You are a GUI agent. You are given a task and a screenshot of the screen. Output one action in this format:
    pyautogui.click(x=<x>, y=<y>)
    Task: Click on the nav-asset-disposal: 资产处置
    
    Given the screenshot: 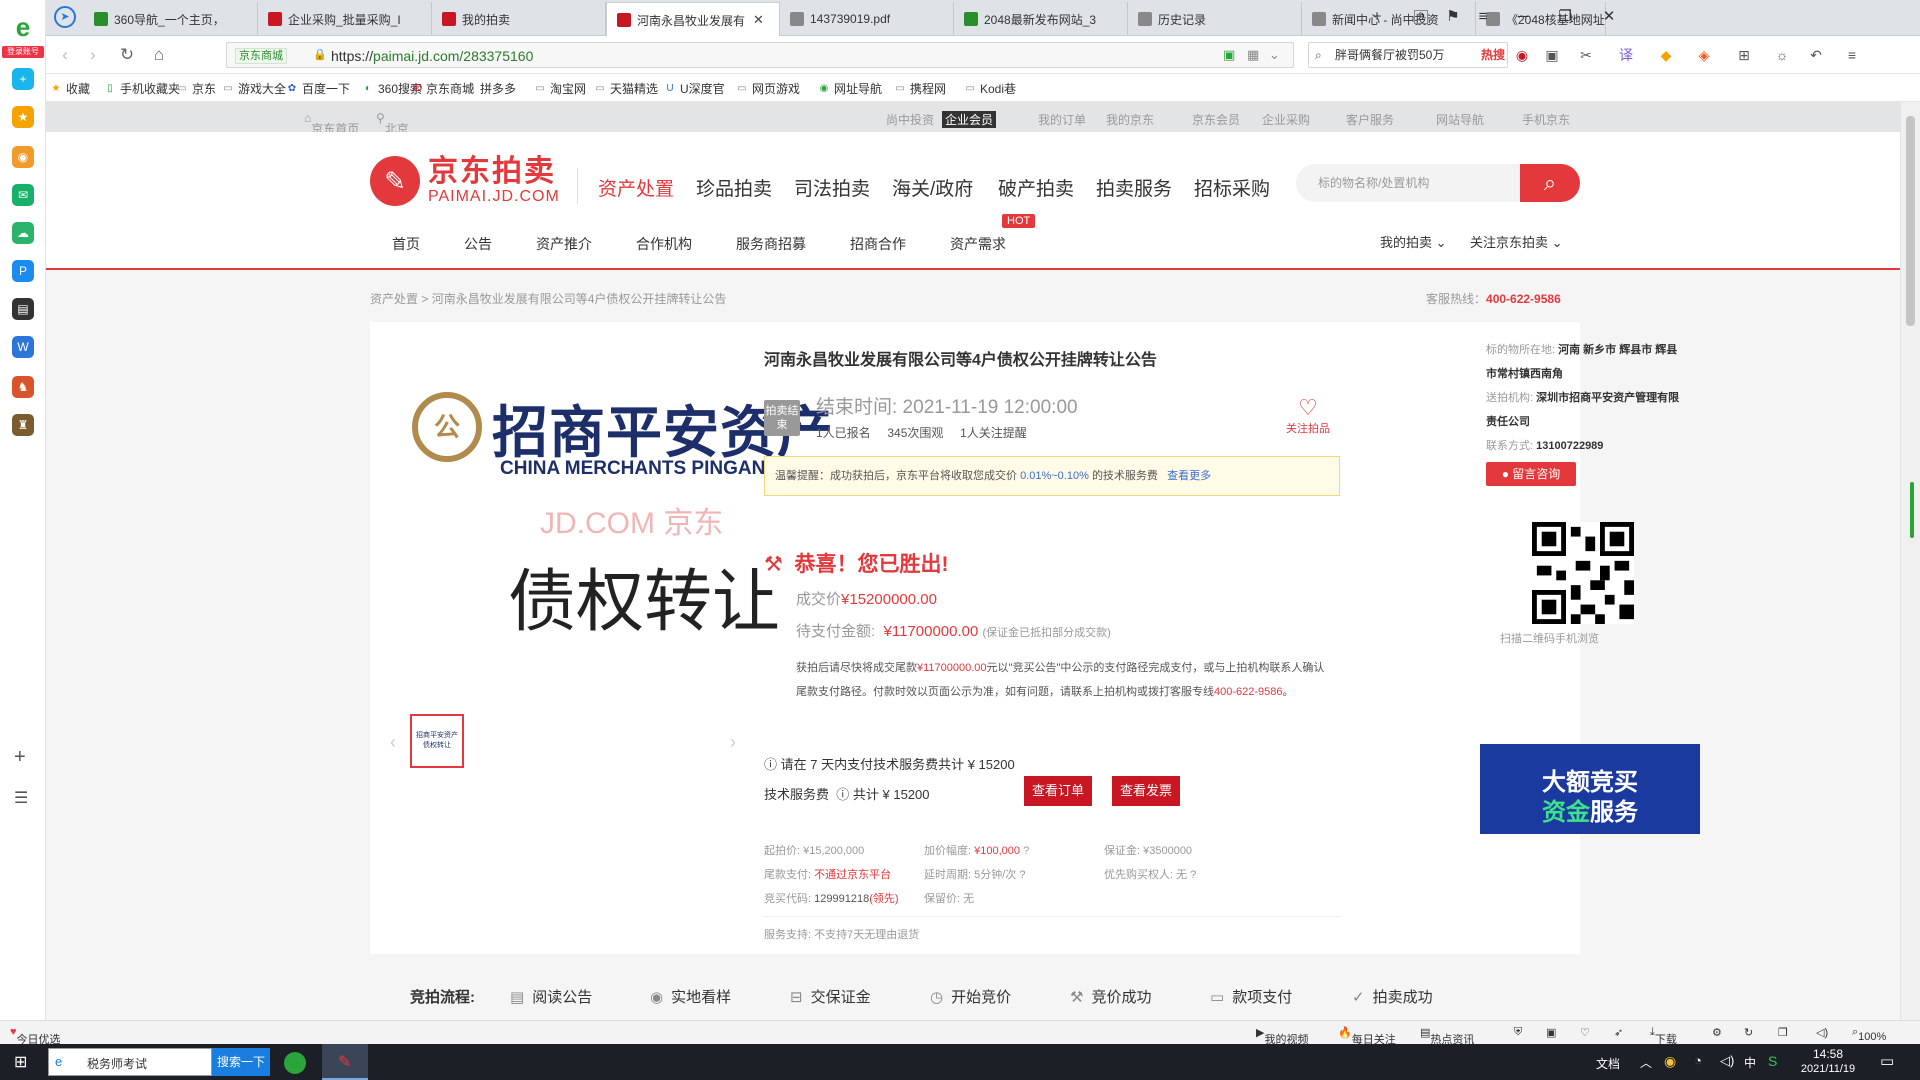 What is the action you would take?
    pyautogui.click(x=636, y=187)
    